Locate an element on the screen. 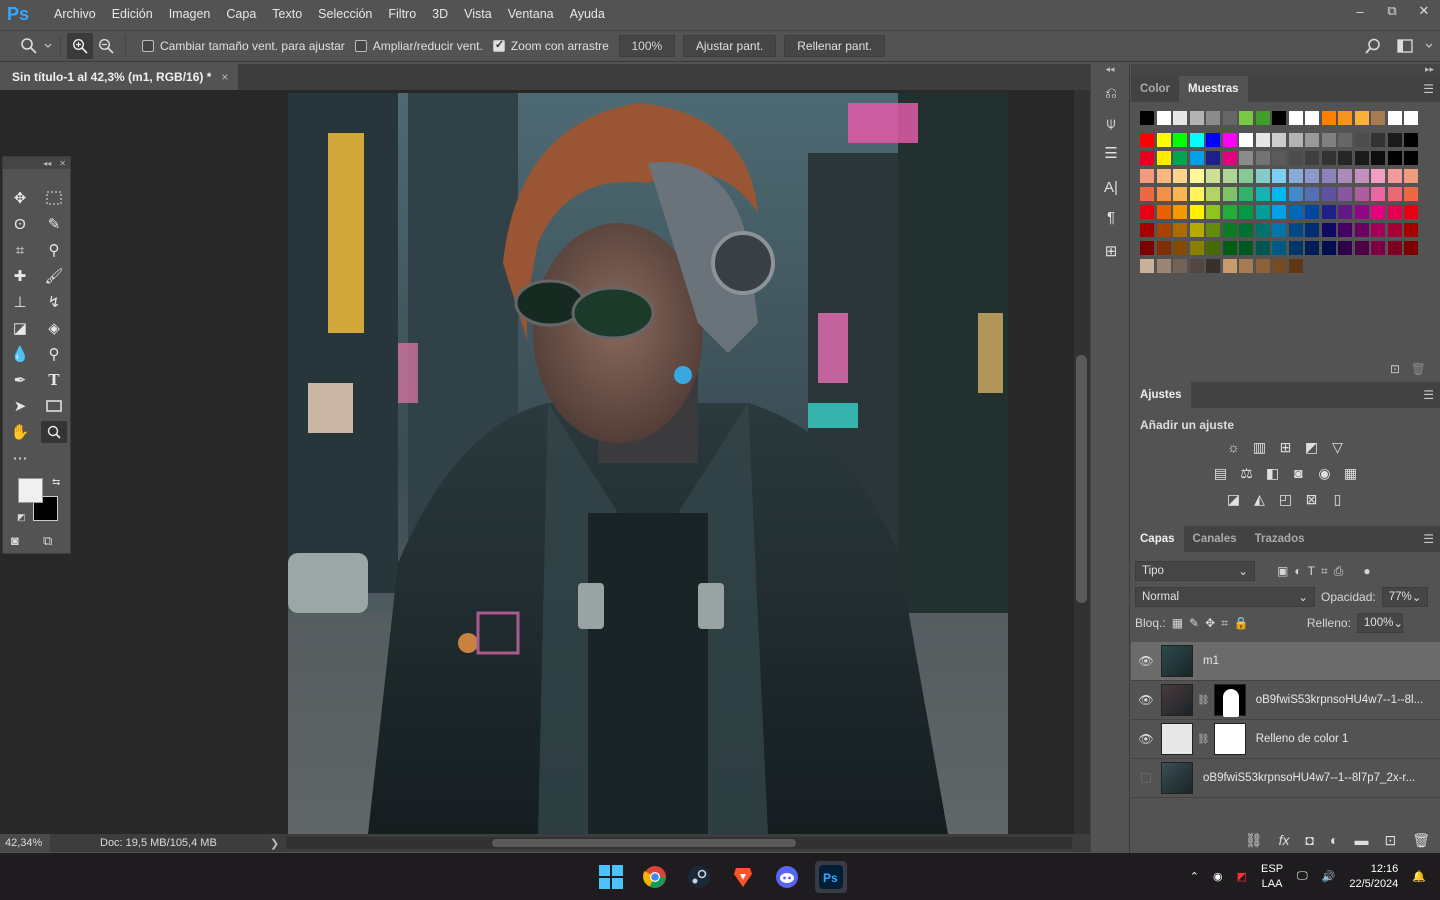 The image size is (1440, 900). workspace-icon is located at coordinates (1405, 46).